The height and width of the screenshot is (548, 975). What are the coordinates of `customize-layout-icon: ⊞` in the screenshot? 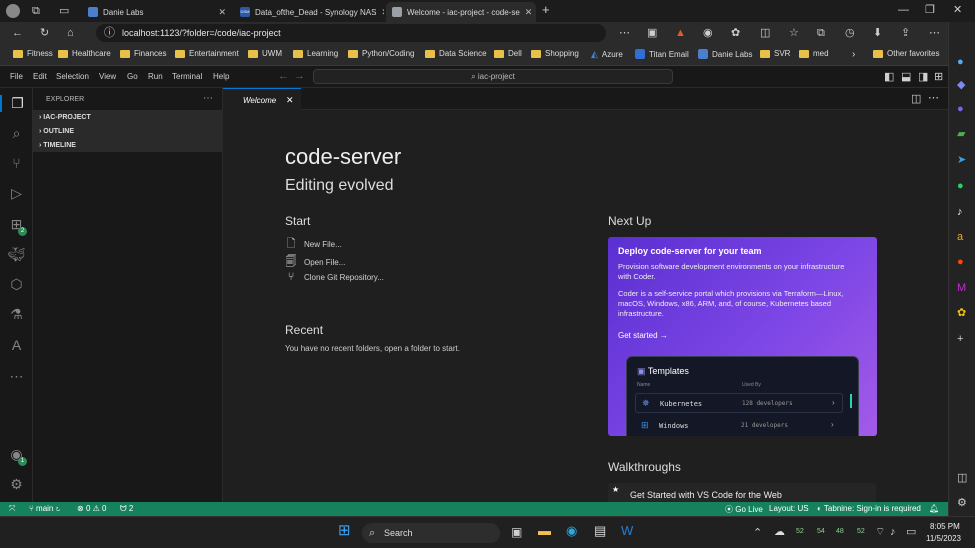 It's located at (938, 77).